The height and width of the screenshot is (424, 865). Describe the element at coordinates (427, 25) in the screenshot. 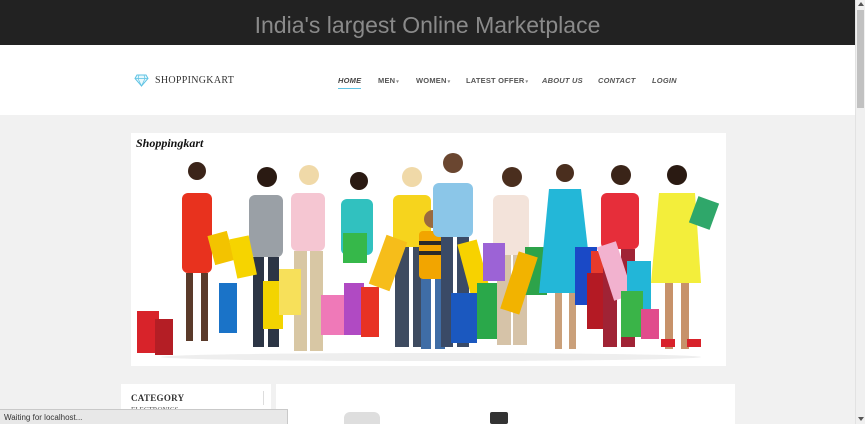

I see `site-tagline: India's largest Online Marketplace` at that location.